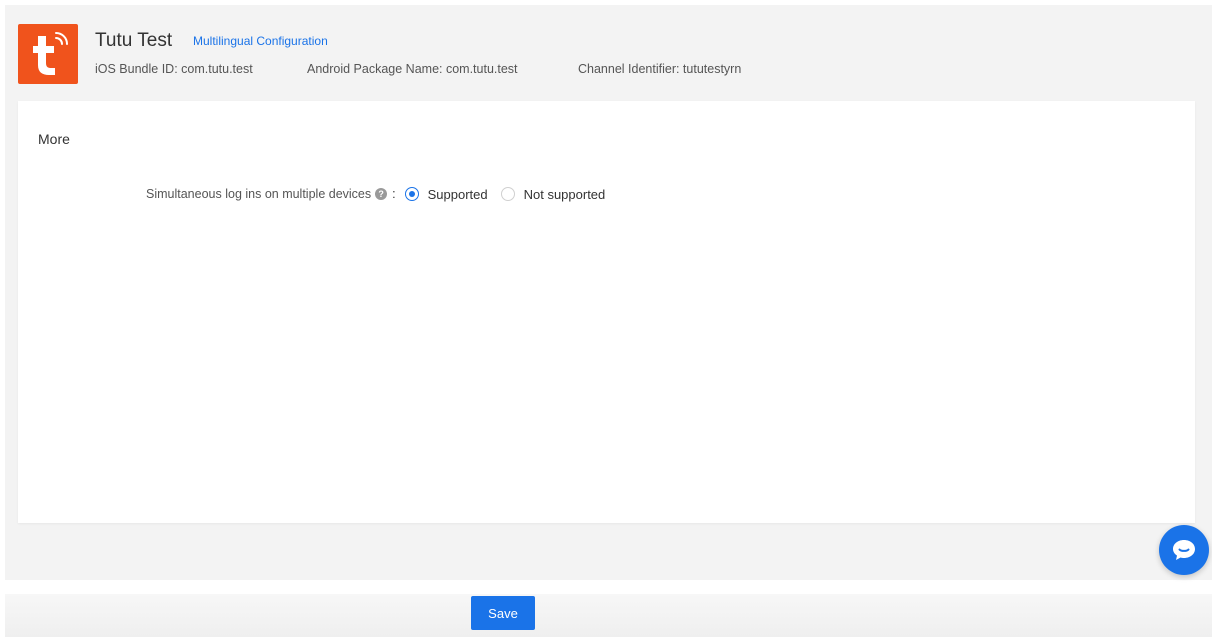 The height and width of the screenshot is (637, 1212). What do you see at coordinates (54, 139) in the screenshot?
I see `section-title: More` at bounding box center [54, 139].